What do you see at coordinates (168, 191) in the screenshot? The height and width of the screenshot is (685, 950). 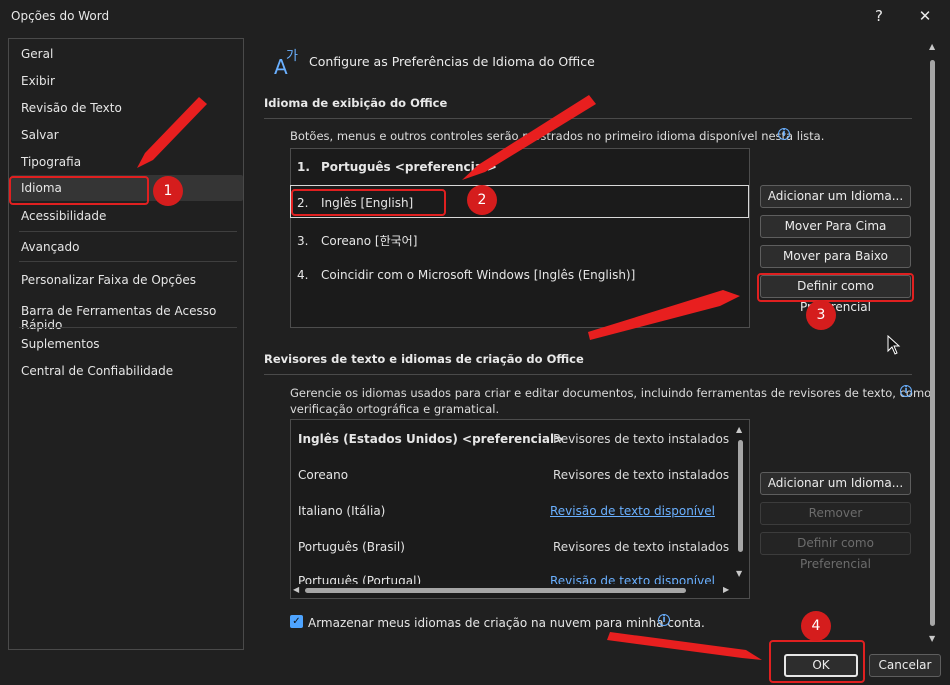 I see `annotation-badge-1: 1` at bounding box center [168, 191].